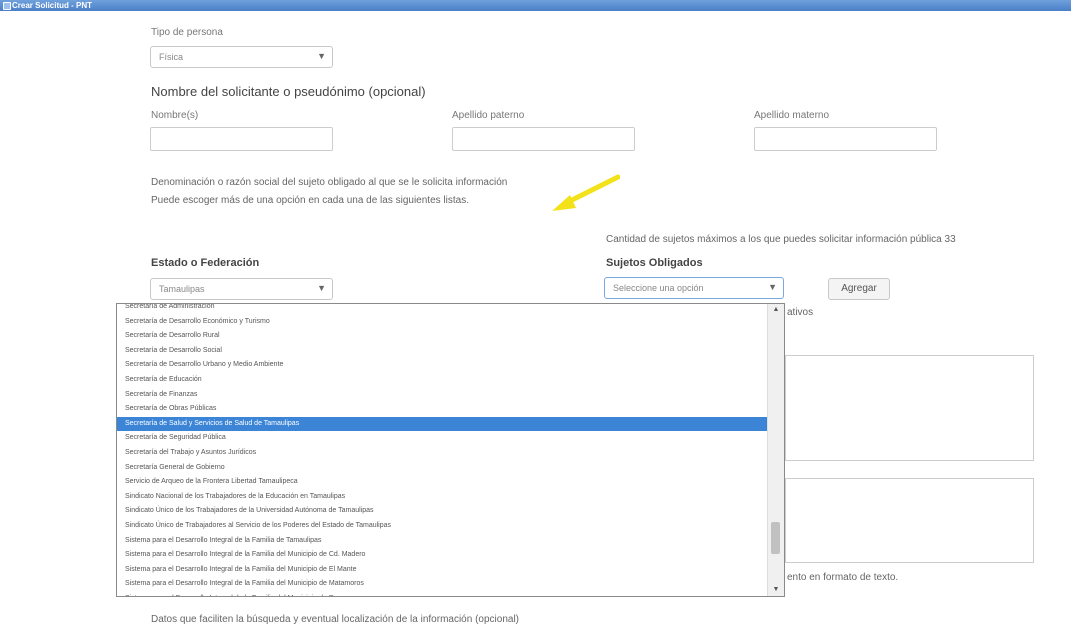 This screenshot has height=630, width=1071. Describe the element at coordinates (182, 289) in the screenshot. I see `estado-value: Tamaulipas` at that location.